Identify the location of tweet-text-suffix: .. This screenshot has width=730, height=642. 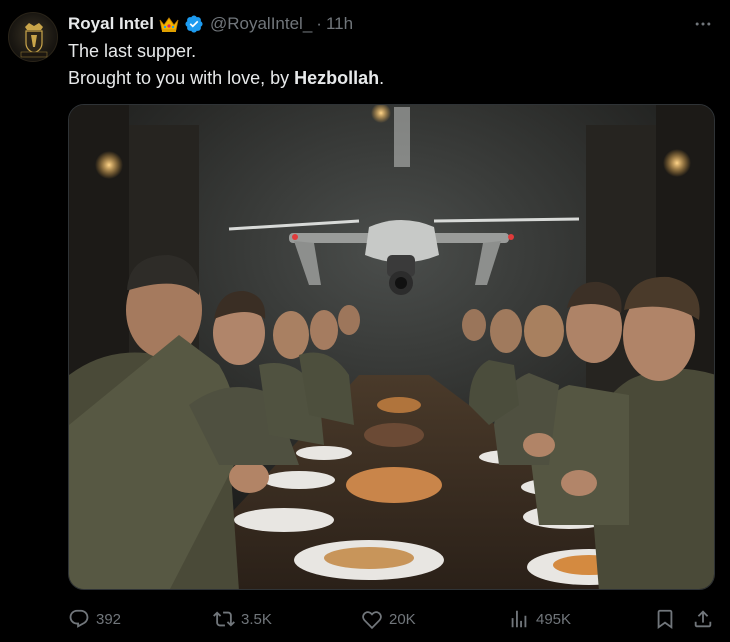
(382, 78).